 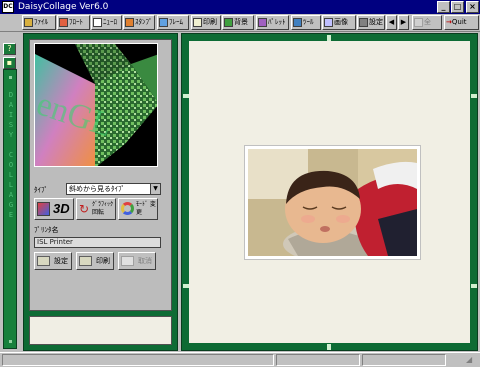 What do you see at coordinates (11, 165) in the screenshot?
I see `brand-letter: O` at bounding box center [11, 165].